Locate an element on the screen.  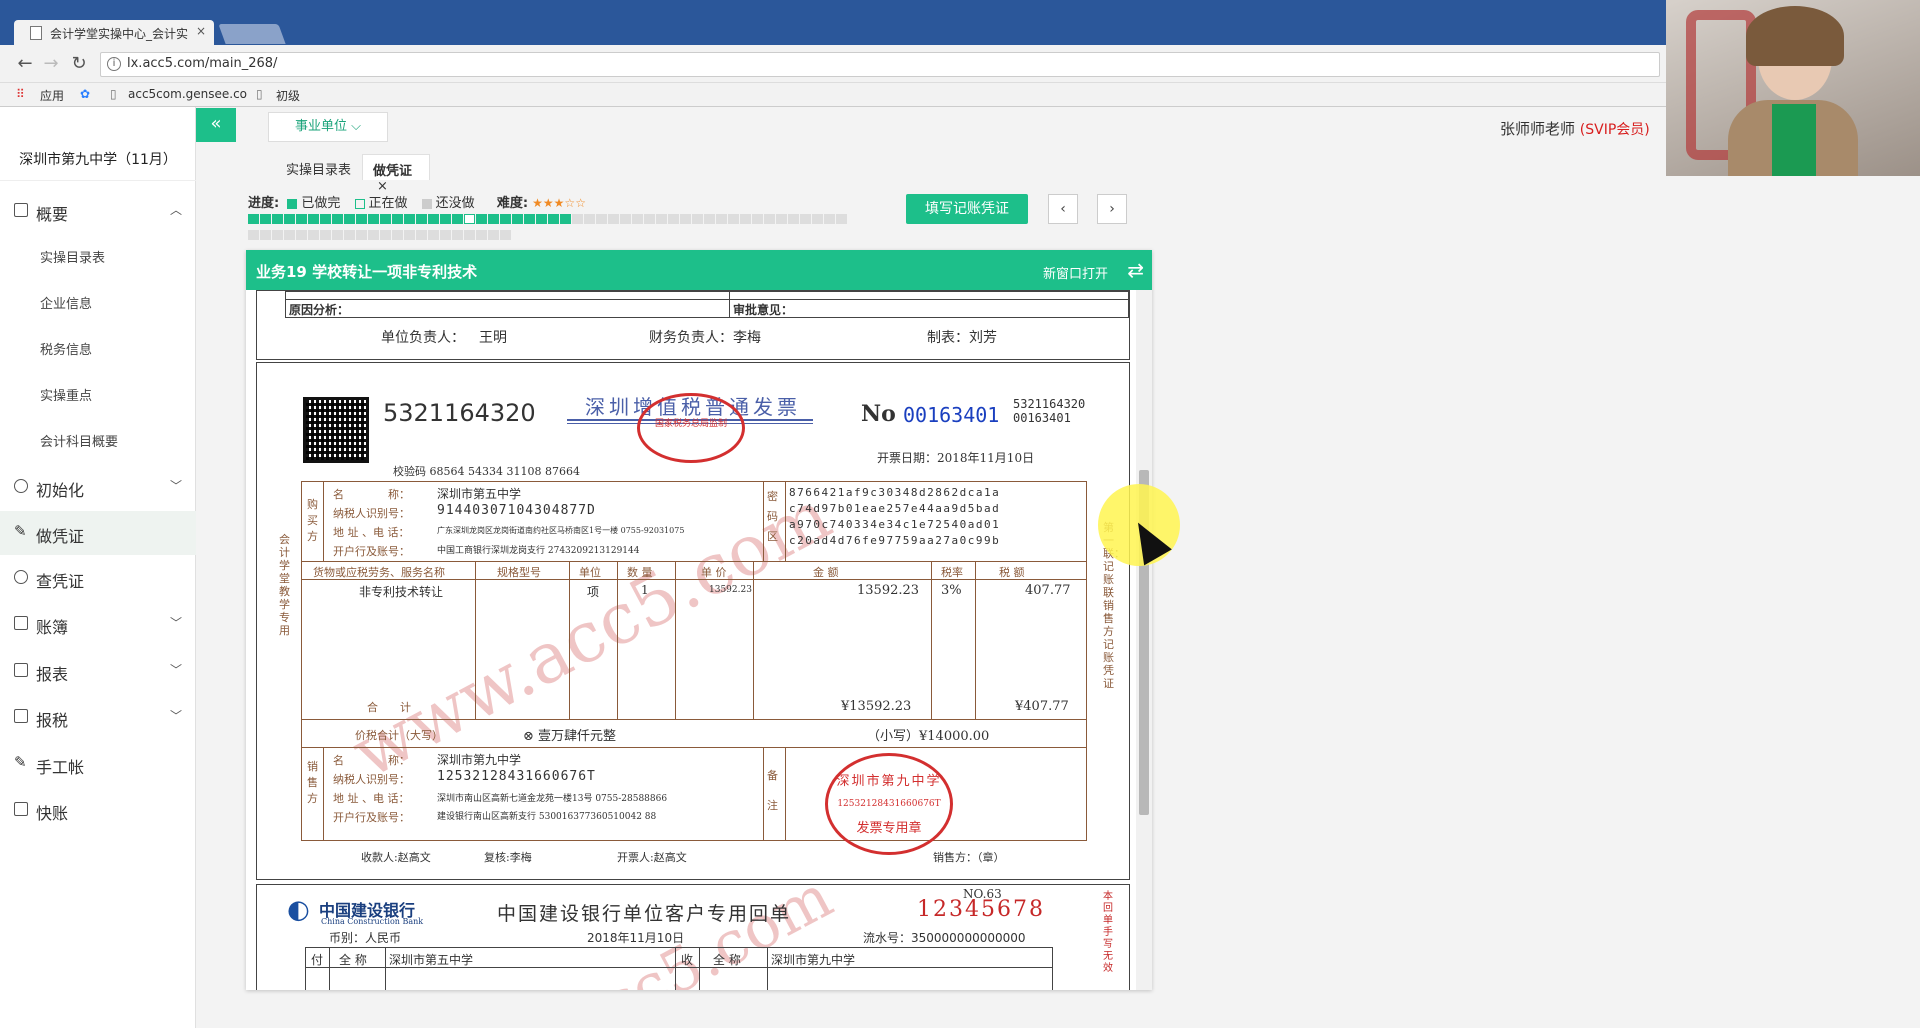
tab-make-voucher: 做凭证 × is located at coordinates (396, 174).